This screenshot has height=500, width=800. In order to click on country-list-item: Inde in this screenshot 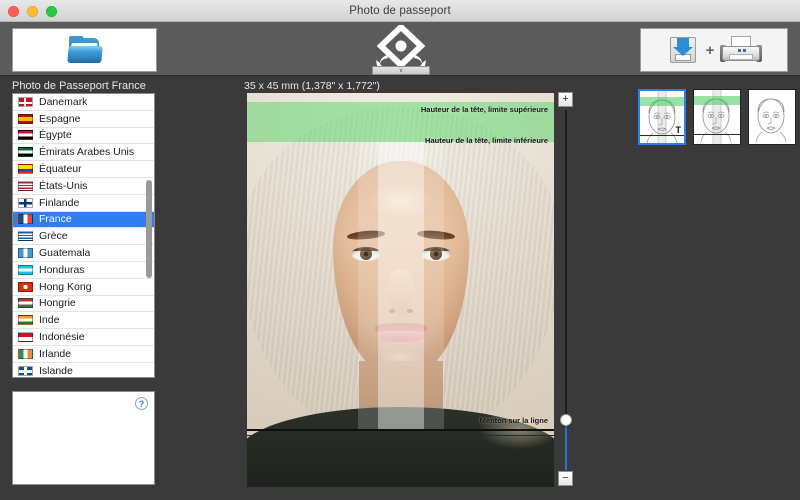, I will do `click(83, 321)`.